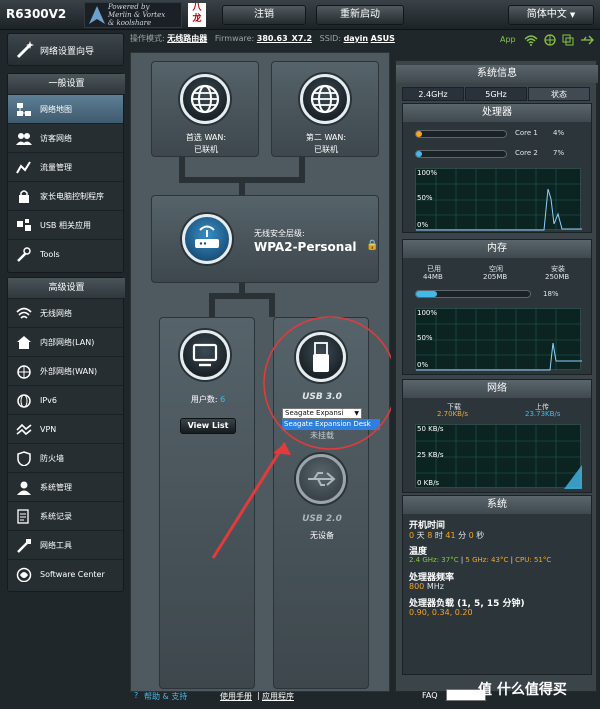 This screenshot has width=600, height=709. I want to click on app-link: 应用程序, so click(278, 696).